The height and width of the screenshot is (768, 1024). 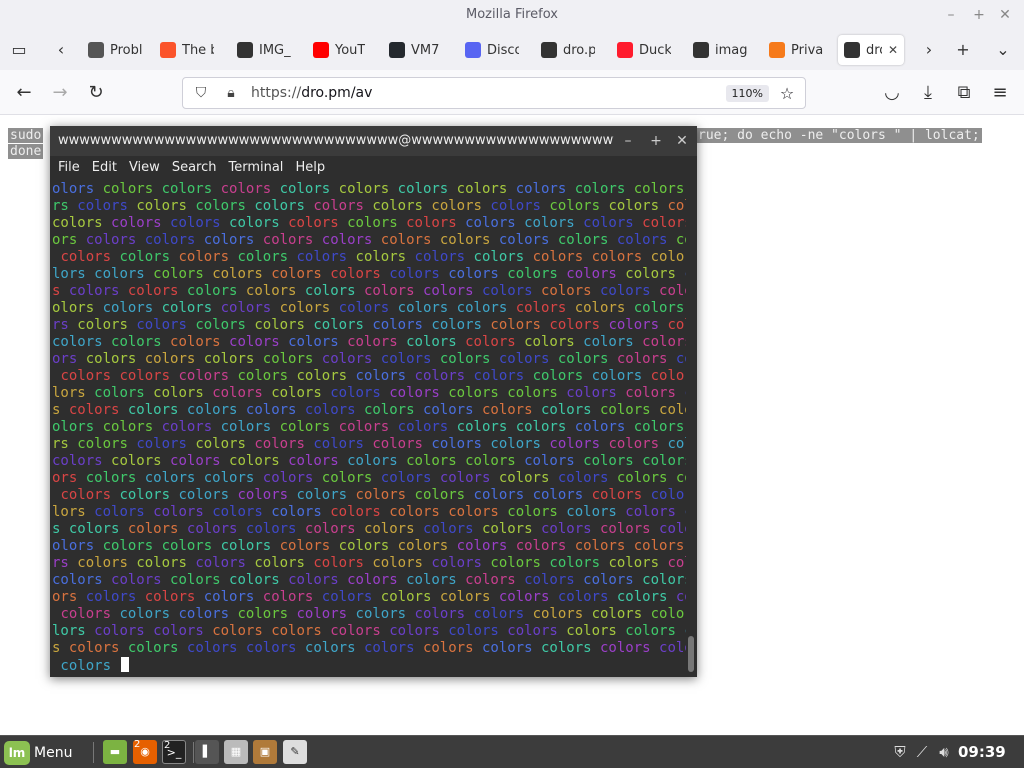 What do you see at coordinates (656, 141) in the screenshot?
I see `terminal-maximize-button: +` at bounding box center [656, 141].